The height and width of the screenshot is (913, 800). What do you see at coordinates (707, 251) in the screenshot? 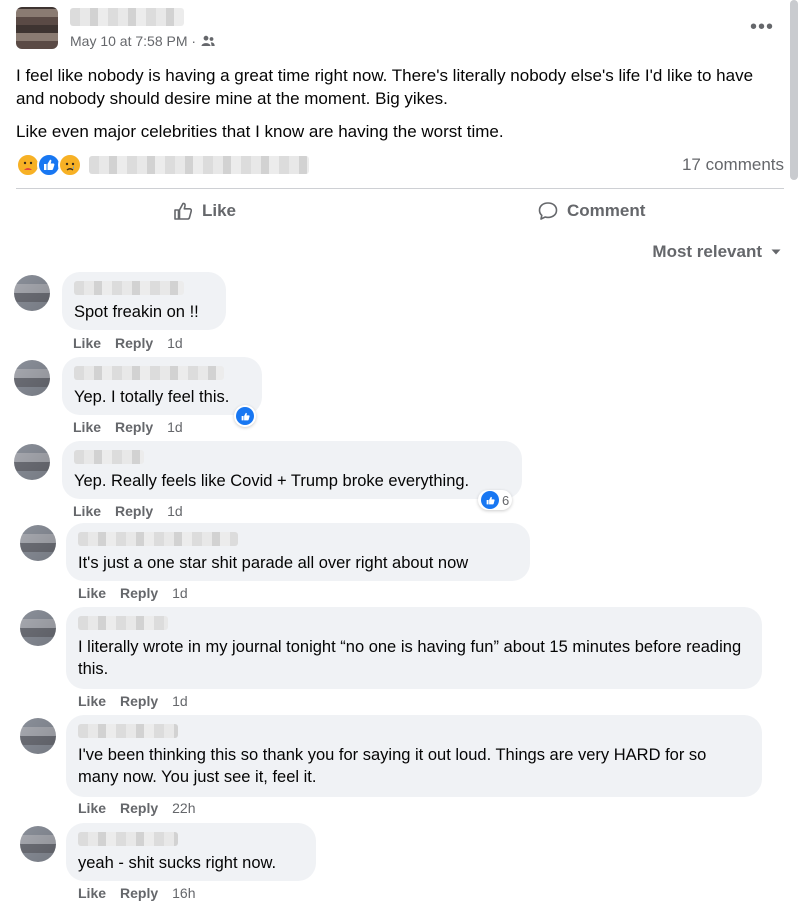
I see `sort-label: Most relevant` at bounding box center [707, 251].